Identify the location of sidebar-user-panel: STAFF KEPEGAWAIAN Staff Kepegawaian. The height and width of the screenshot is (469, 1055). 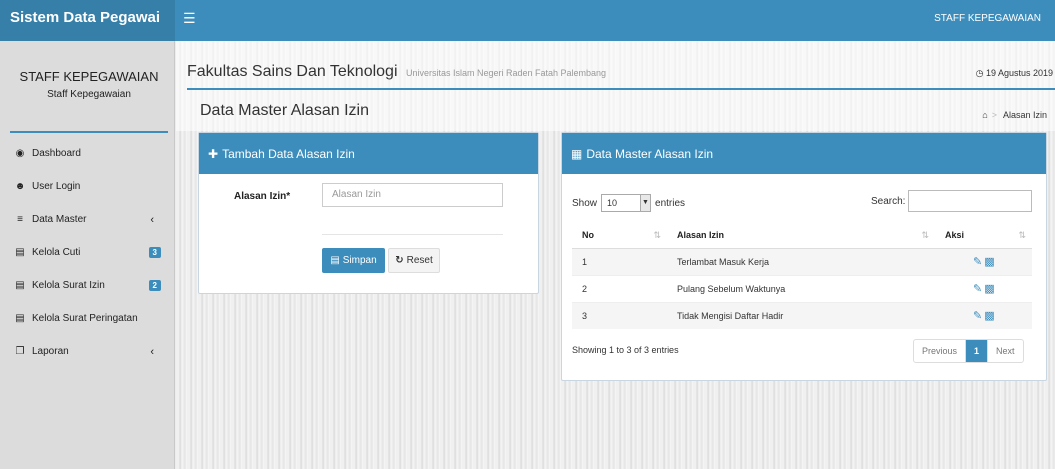
(89, 87).